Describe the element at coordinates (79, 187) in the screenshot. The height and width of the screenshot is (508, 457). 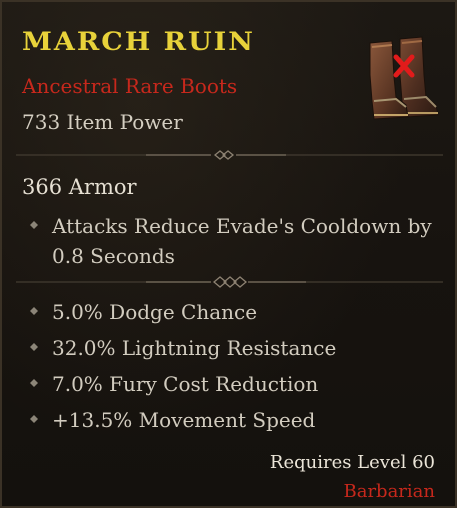
I see `armor-value: 366 Armor` at that location.